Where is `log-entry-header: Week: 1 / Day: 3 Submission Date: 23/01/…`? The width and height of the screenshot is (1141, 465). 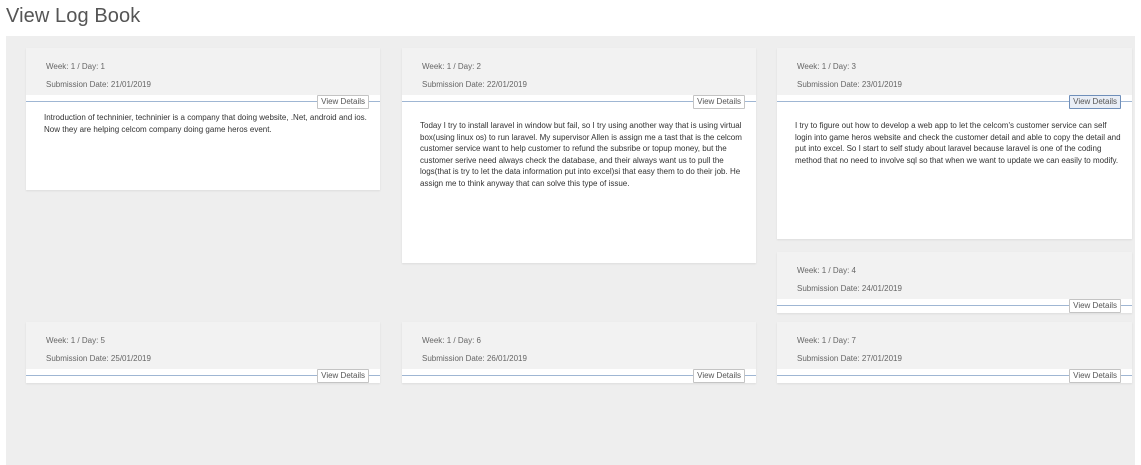
log-entry-header: Week: 1 / Day: 3 Submission Date: 23/01/… is located at coordinates (954, 71).